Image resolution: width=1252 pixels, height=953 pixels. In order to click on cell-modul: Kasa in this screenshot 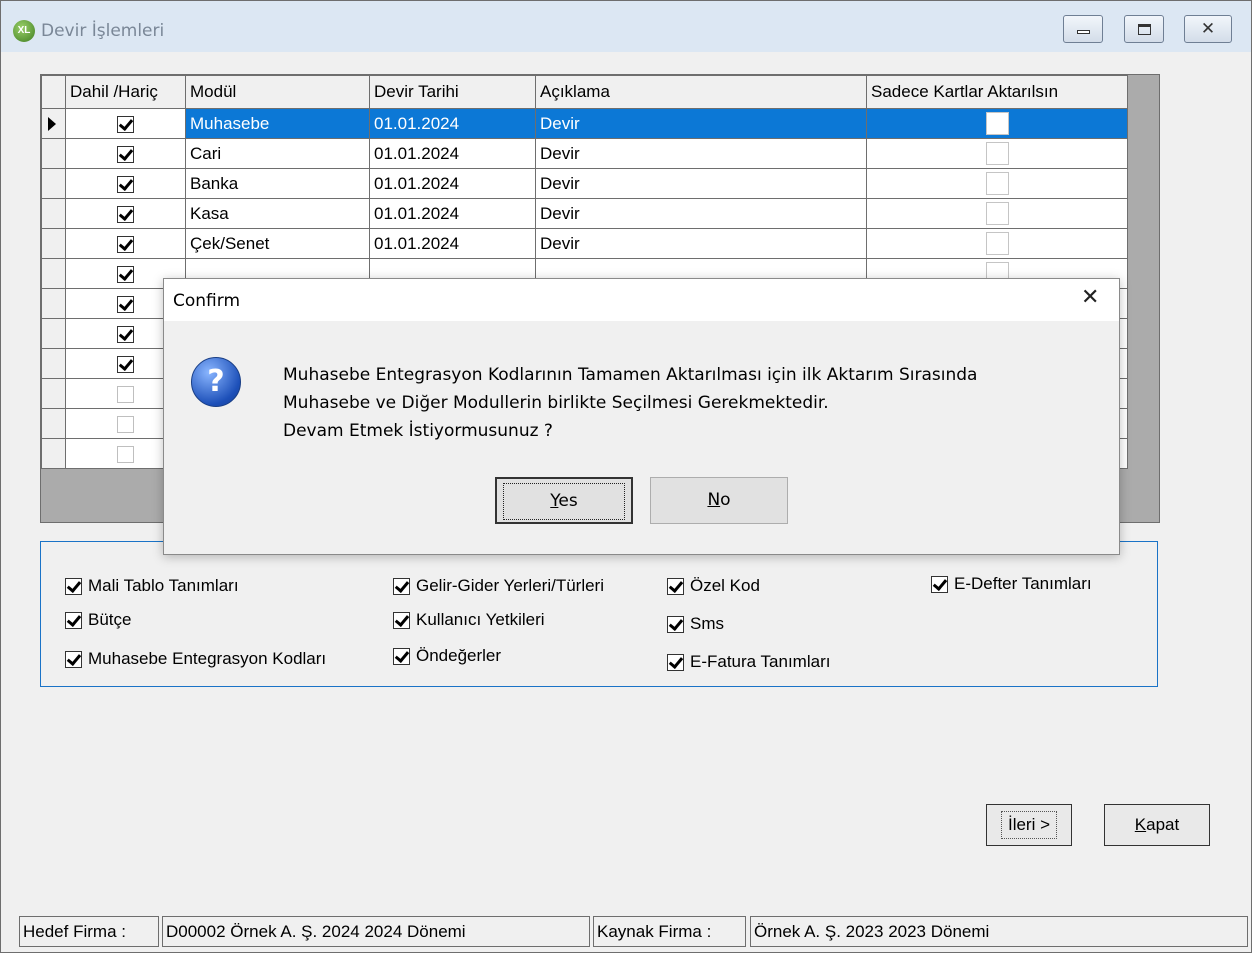, I will do `click(277, 213)`.